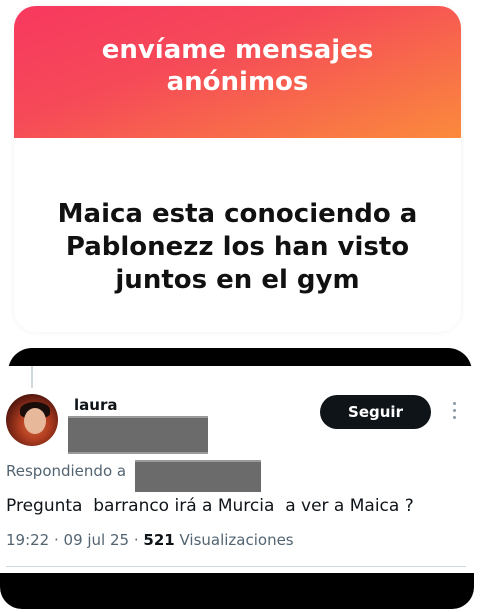  Describe the element at coordinates (138, 435) in the screenshot. I see `redacted-handle` at that location.